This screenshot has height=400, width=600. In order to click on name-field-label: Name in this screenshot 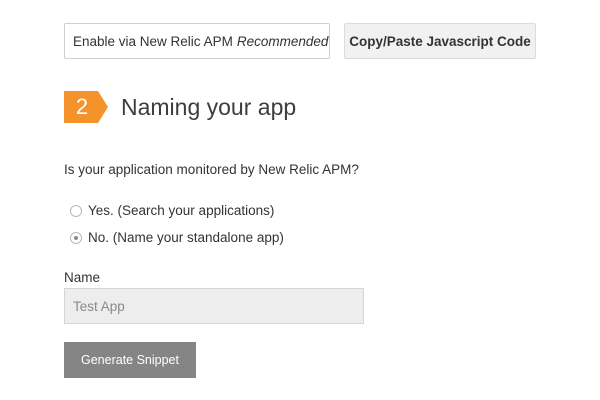, I will do `click(82, 277)`.